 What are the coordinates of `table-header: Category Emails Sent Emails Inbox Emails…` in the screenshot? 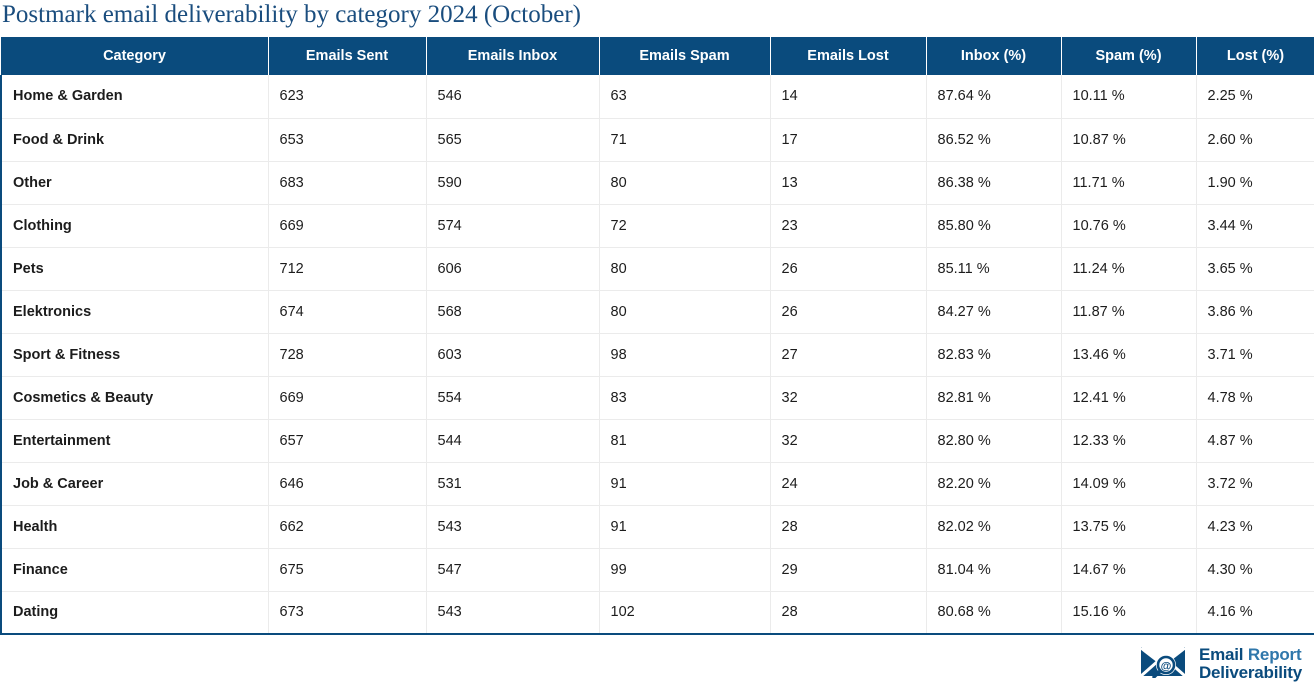 It's located at (657, 56).